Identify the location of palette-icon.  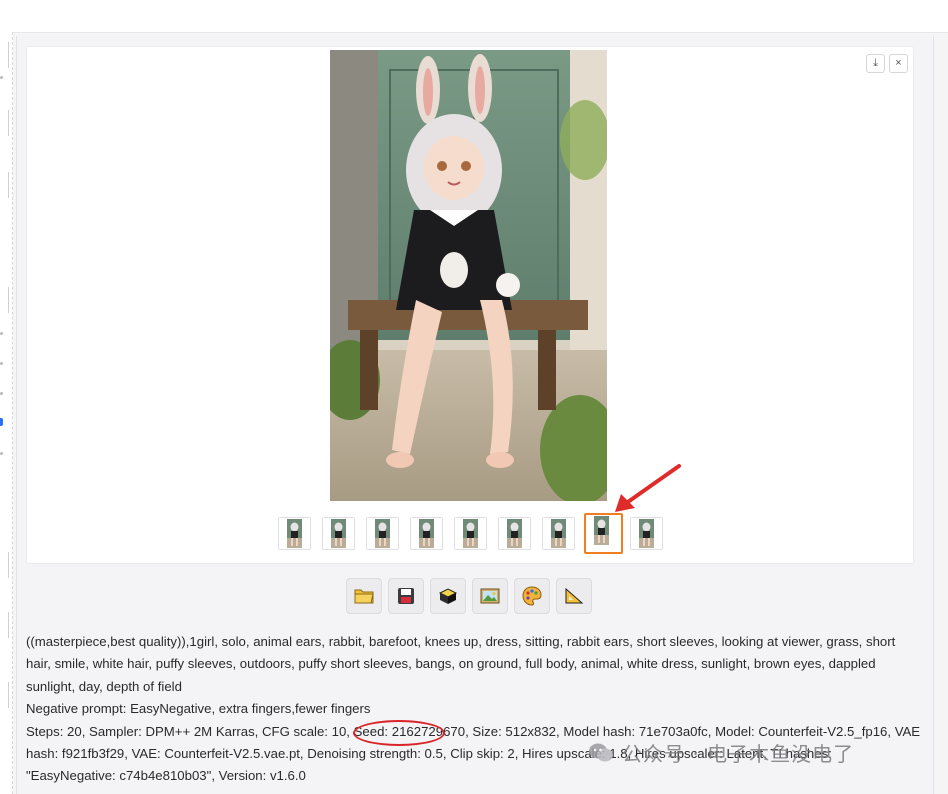
(532, 596).